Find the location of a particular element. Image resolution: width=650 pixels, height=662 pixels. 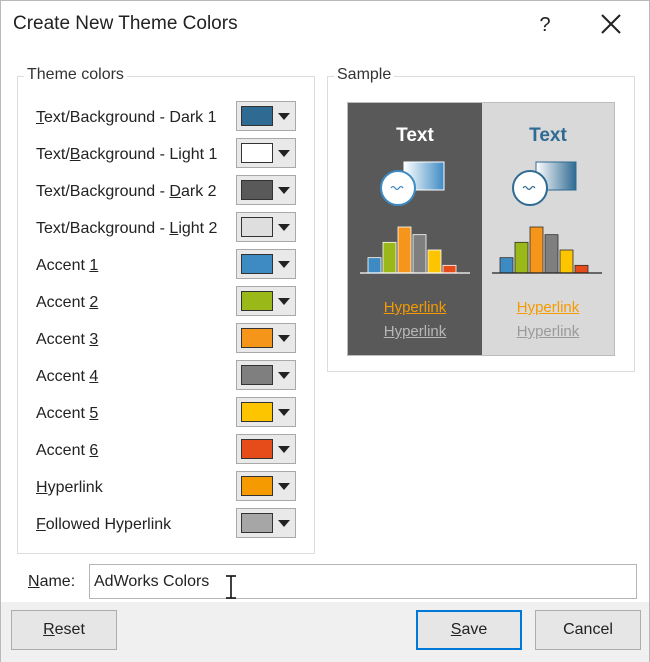

sample-legend: Sample is located at coordinates (364, 75).